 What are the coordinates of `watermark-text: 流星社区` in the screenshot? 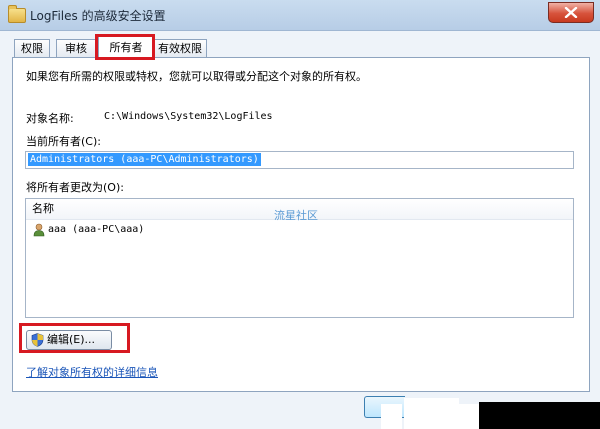 It's located at (296, 215).